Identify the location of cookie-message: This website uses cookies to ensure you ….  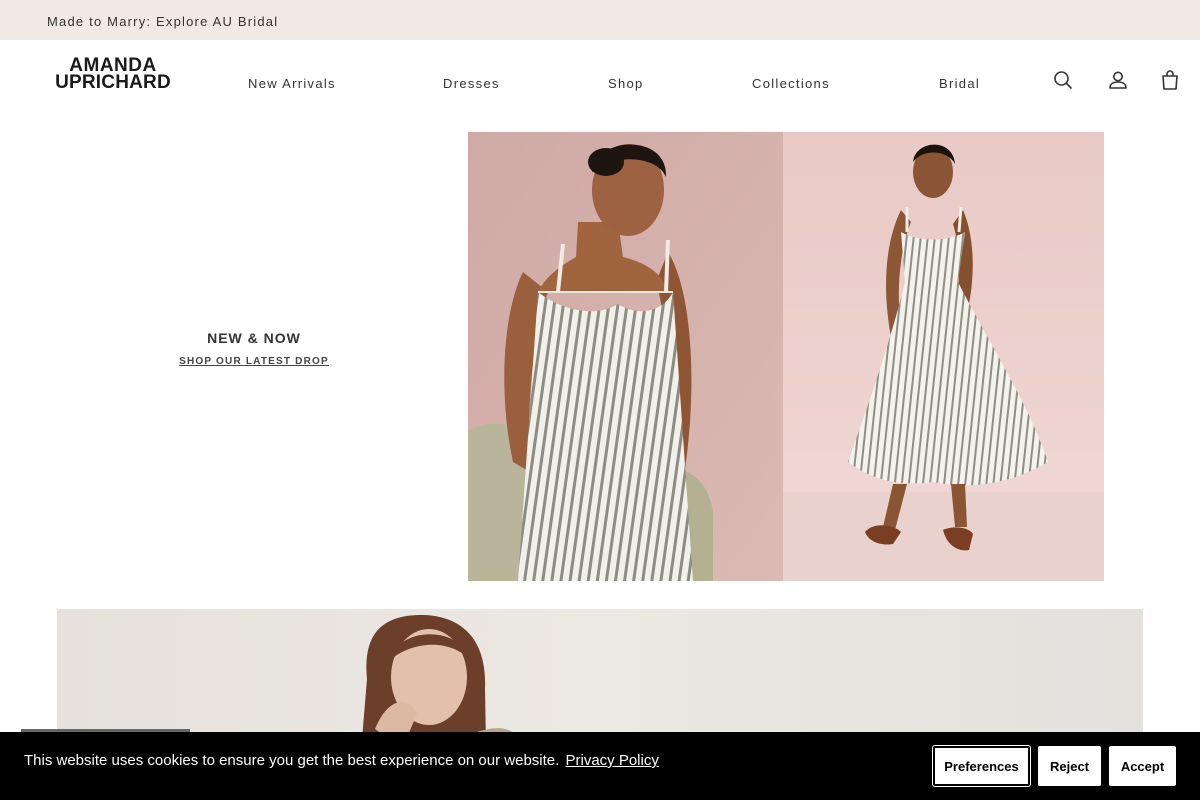
(292, 760).